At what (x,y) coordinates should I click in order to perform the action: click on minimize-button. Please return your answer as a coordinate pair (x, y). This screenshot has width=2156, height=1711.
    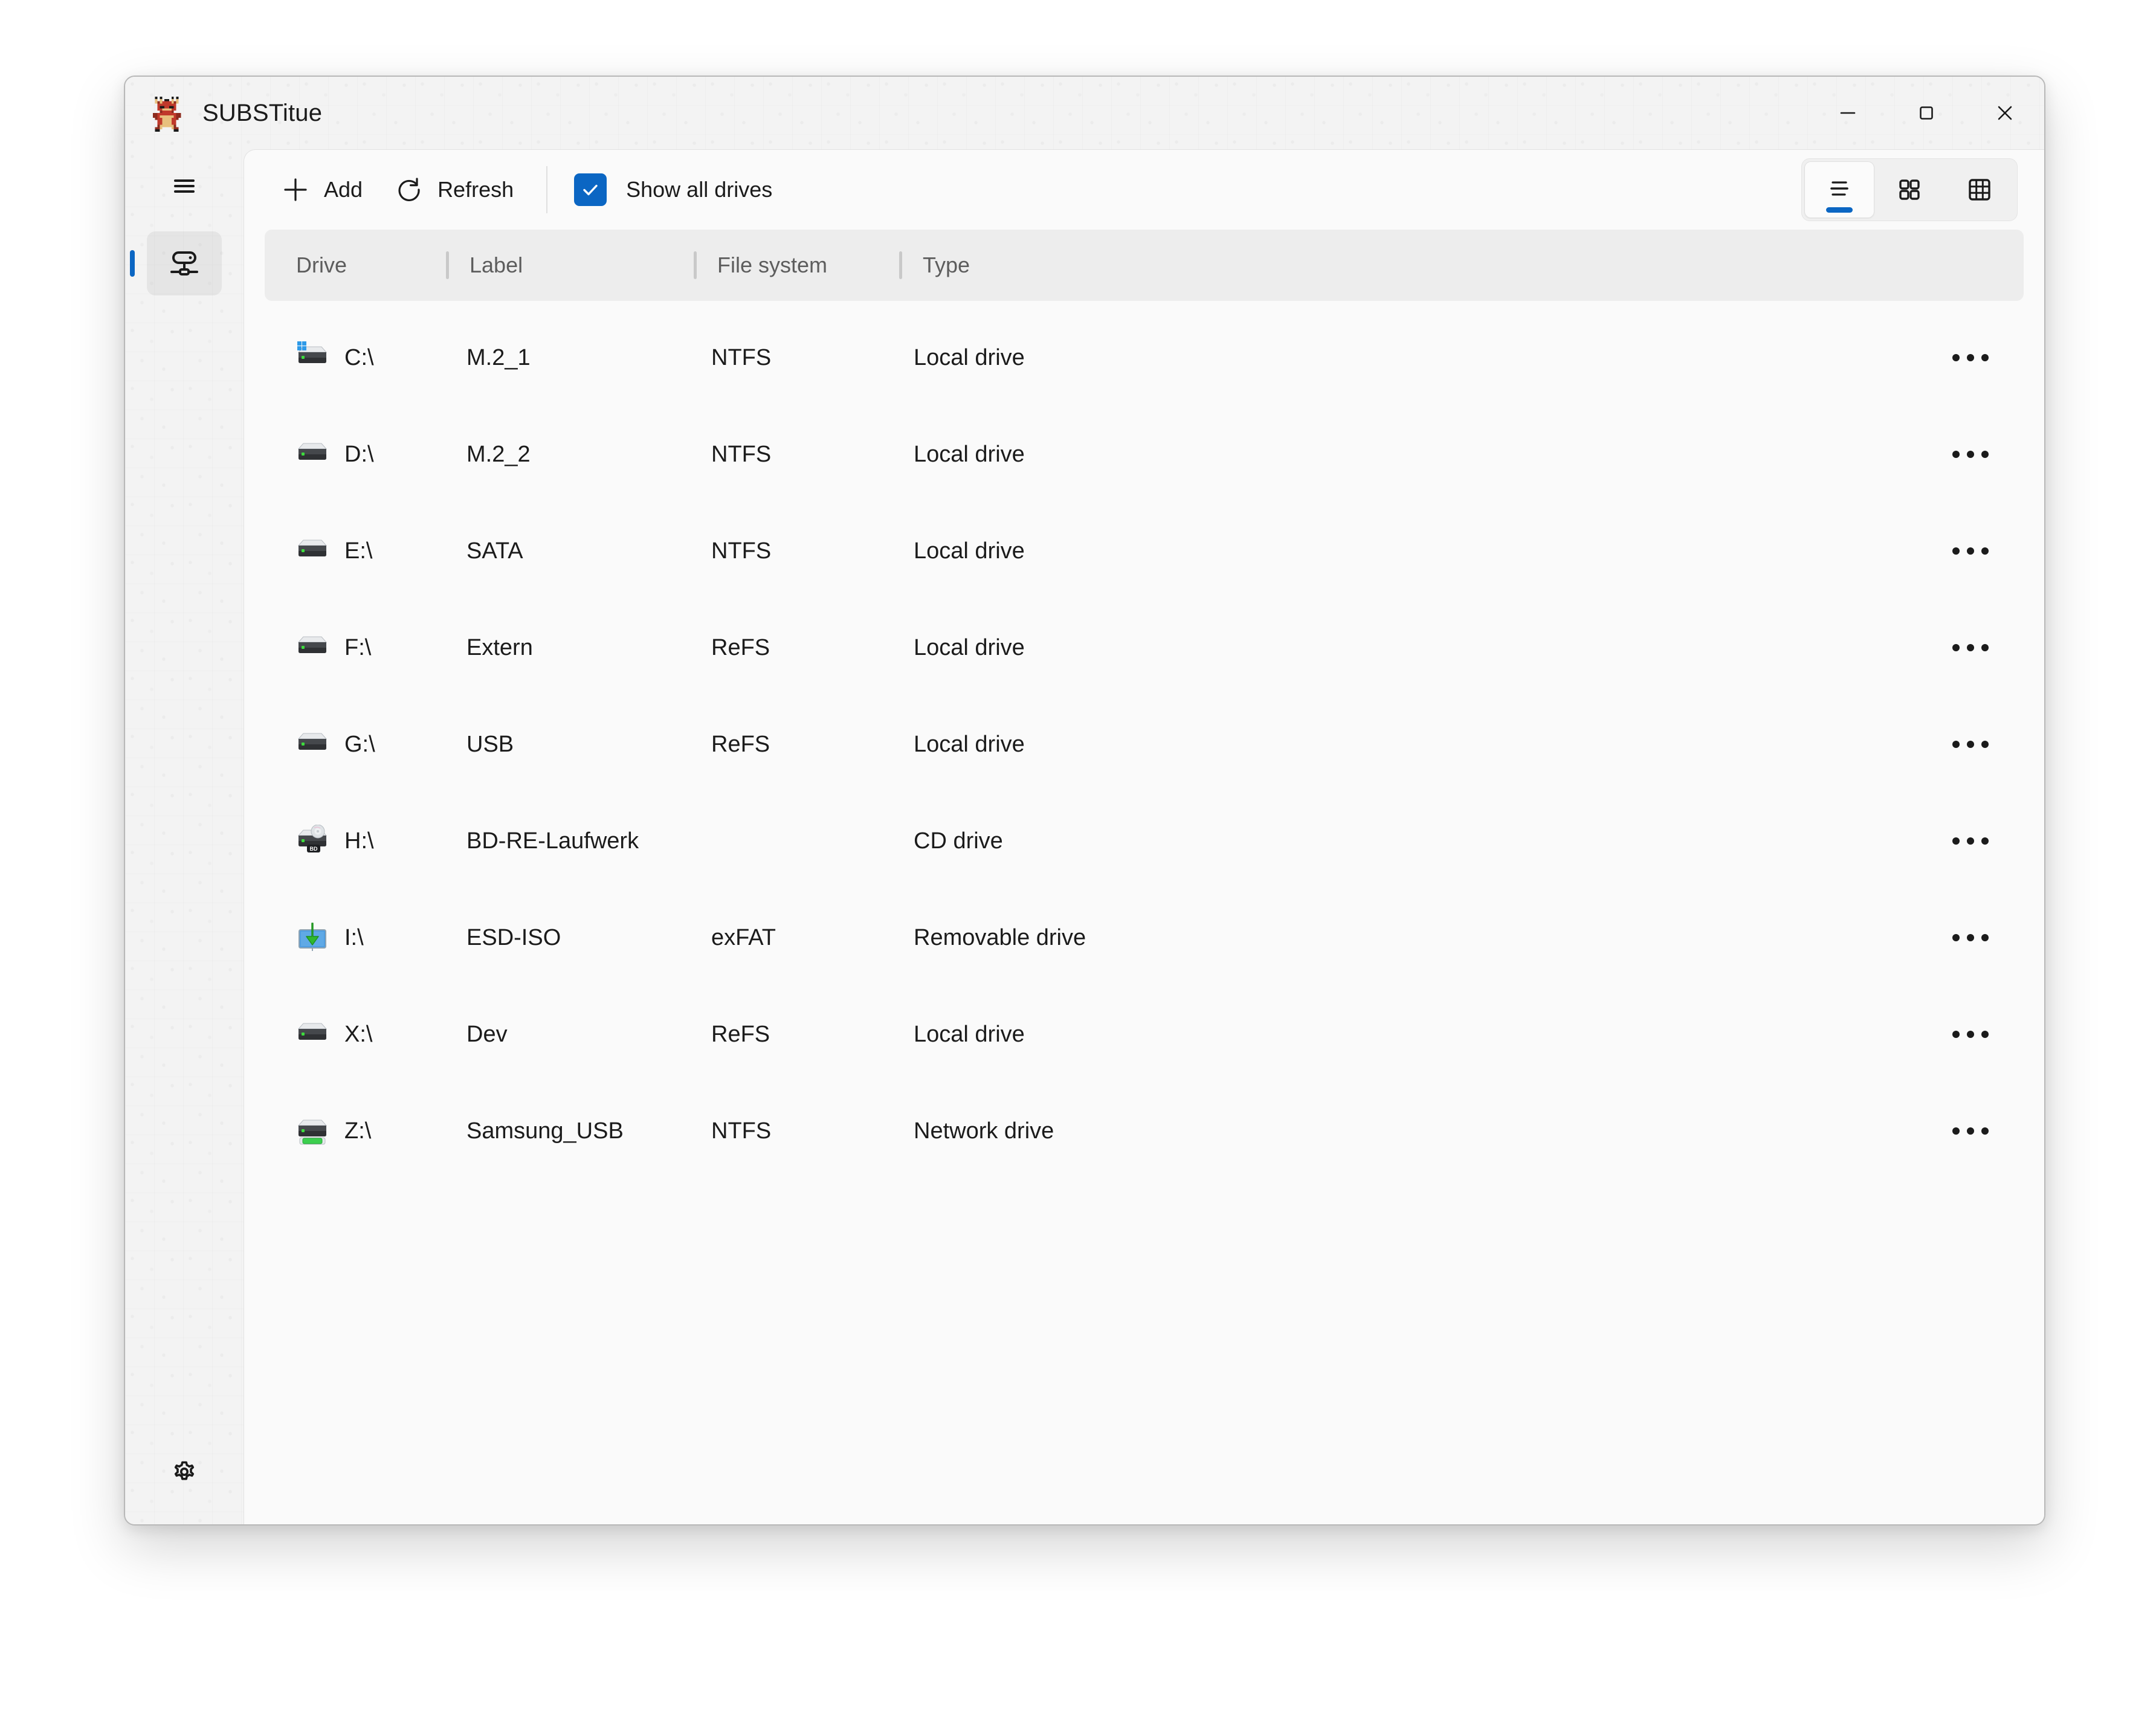
    Looking at the image, I should click on (1848, 113).